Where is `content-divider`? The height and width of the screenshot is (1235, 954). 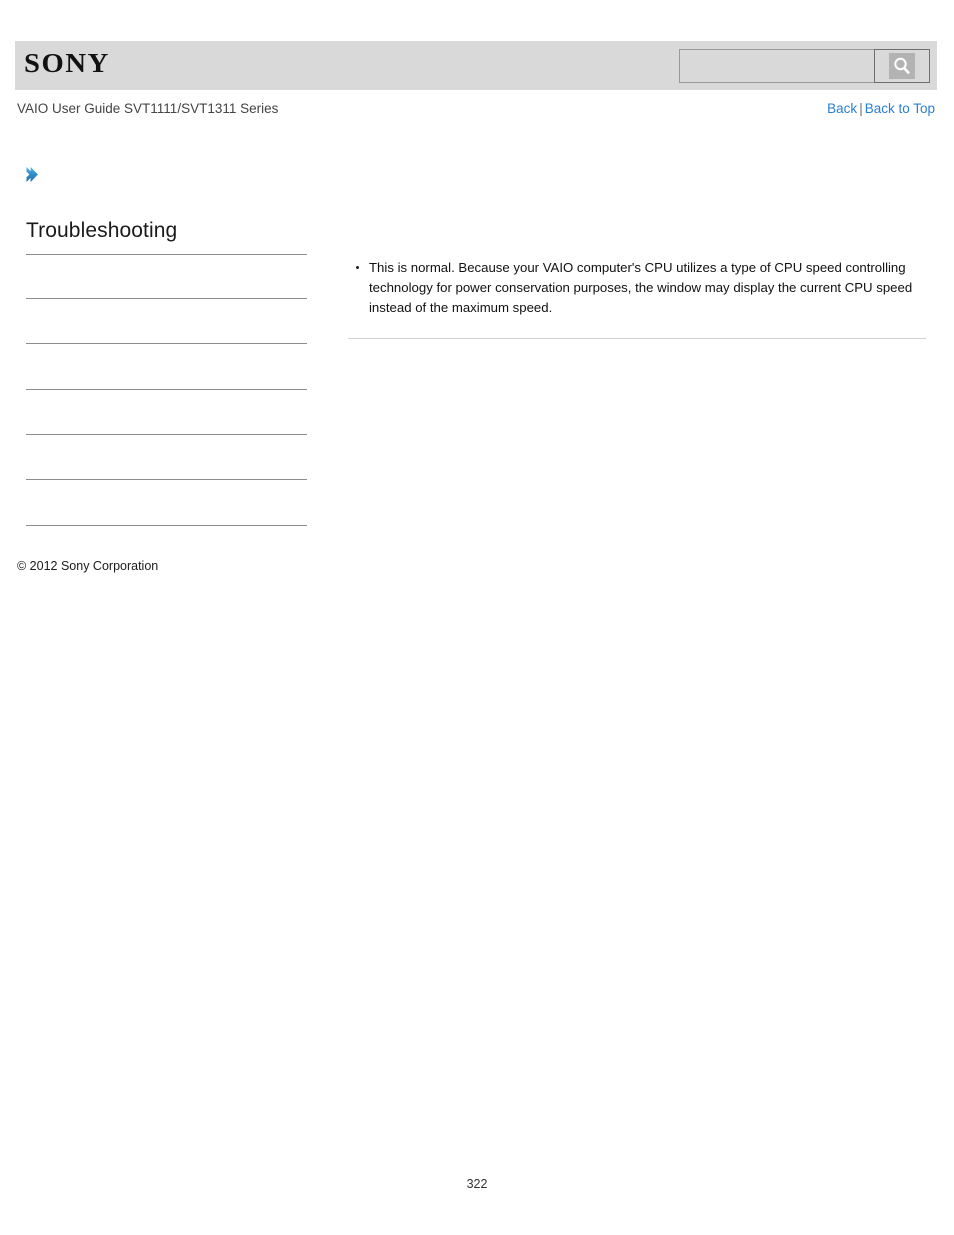 content-divider is located at coordinates (637, 338).